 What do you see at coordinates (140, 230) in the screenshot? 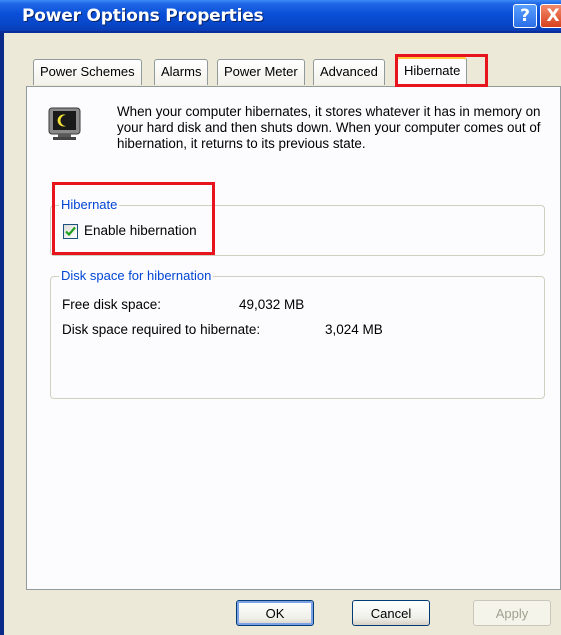
I see `enable-hibernation-label: Enable hibernation` at bounding box center [140, 230].